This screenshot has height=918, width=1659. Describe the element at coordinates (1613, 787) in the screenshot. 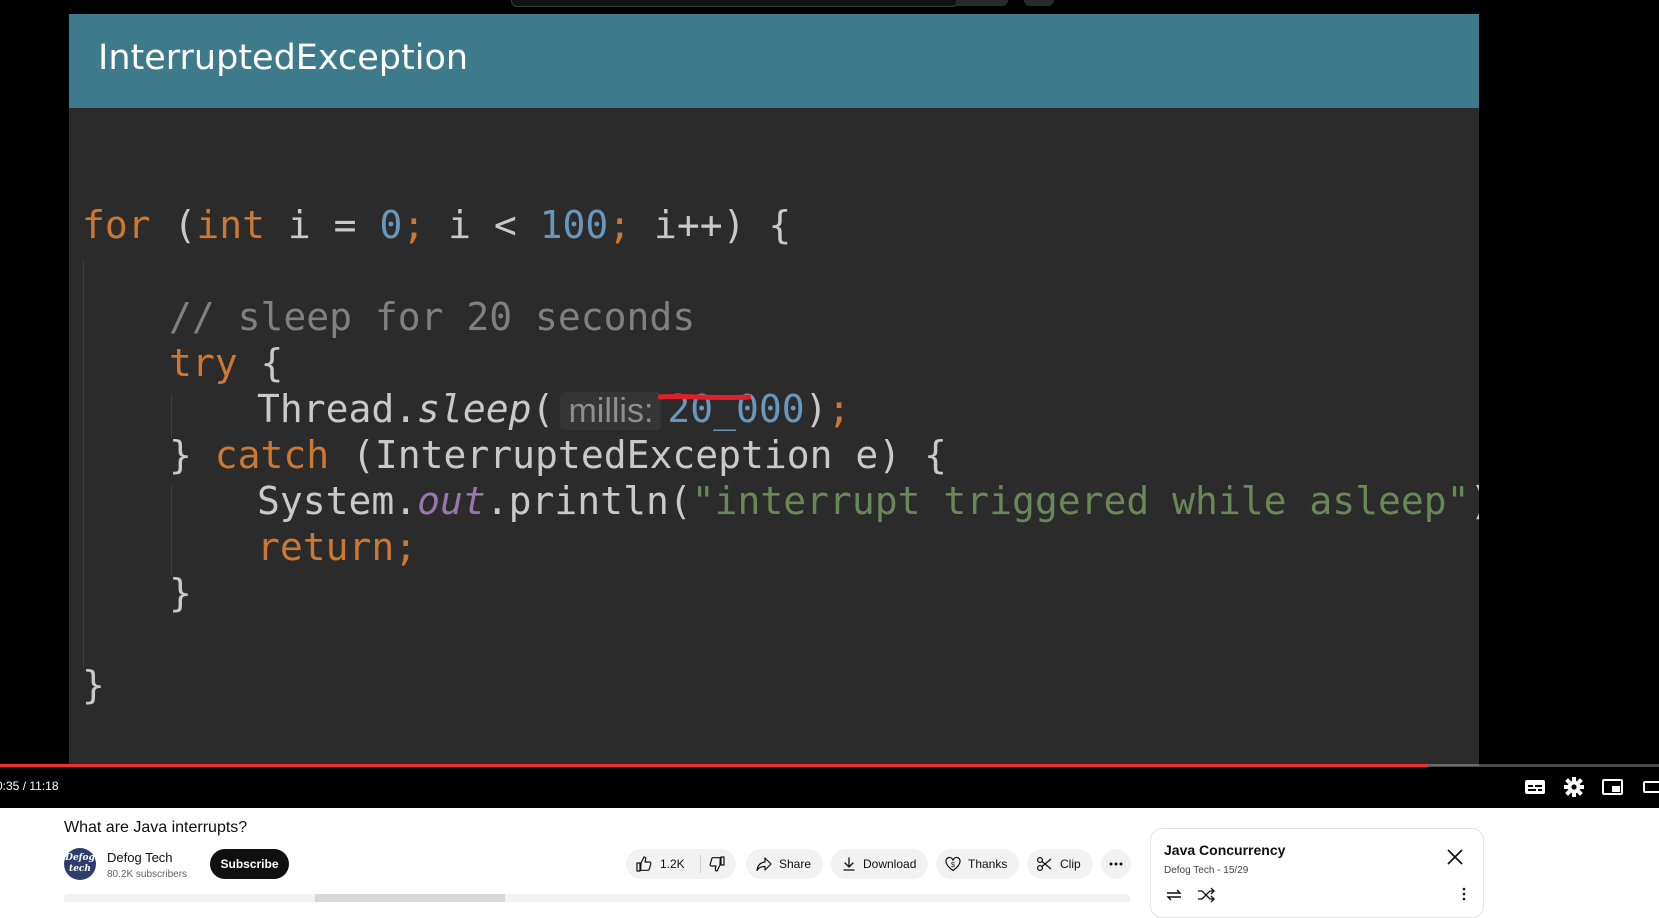

I see `miniplayer-icon` at that location.